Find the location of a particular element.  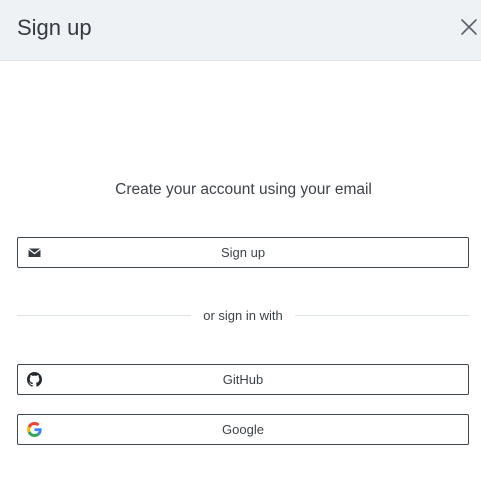

google-label: Google is located at coordinates (243, 429).